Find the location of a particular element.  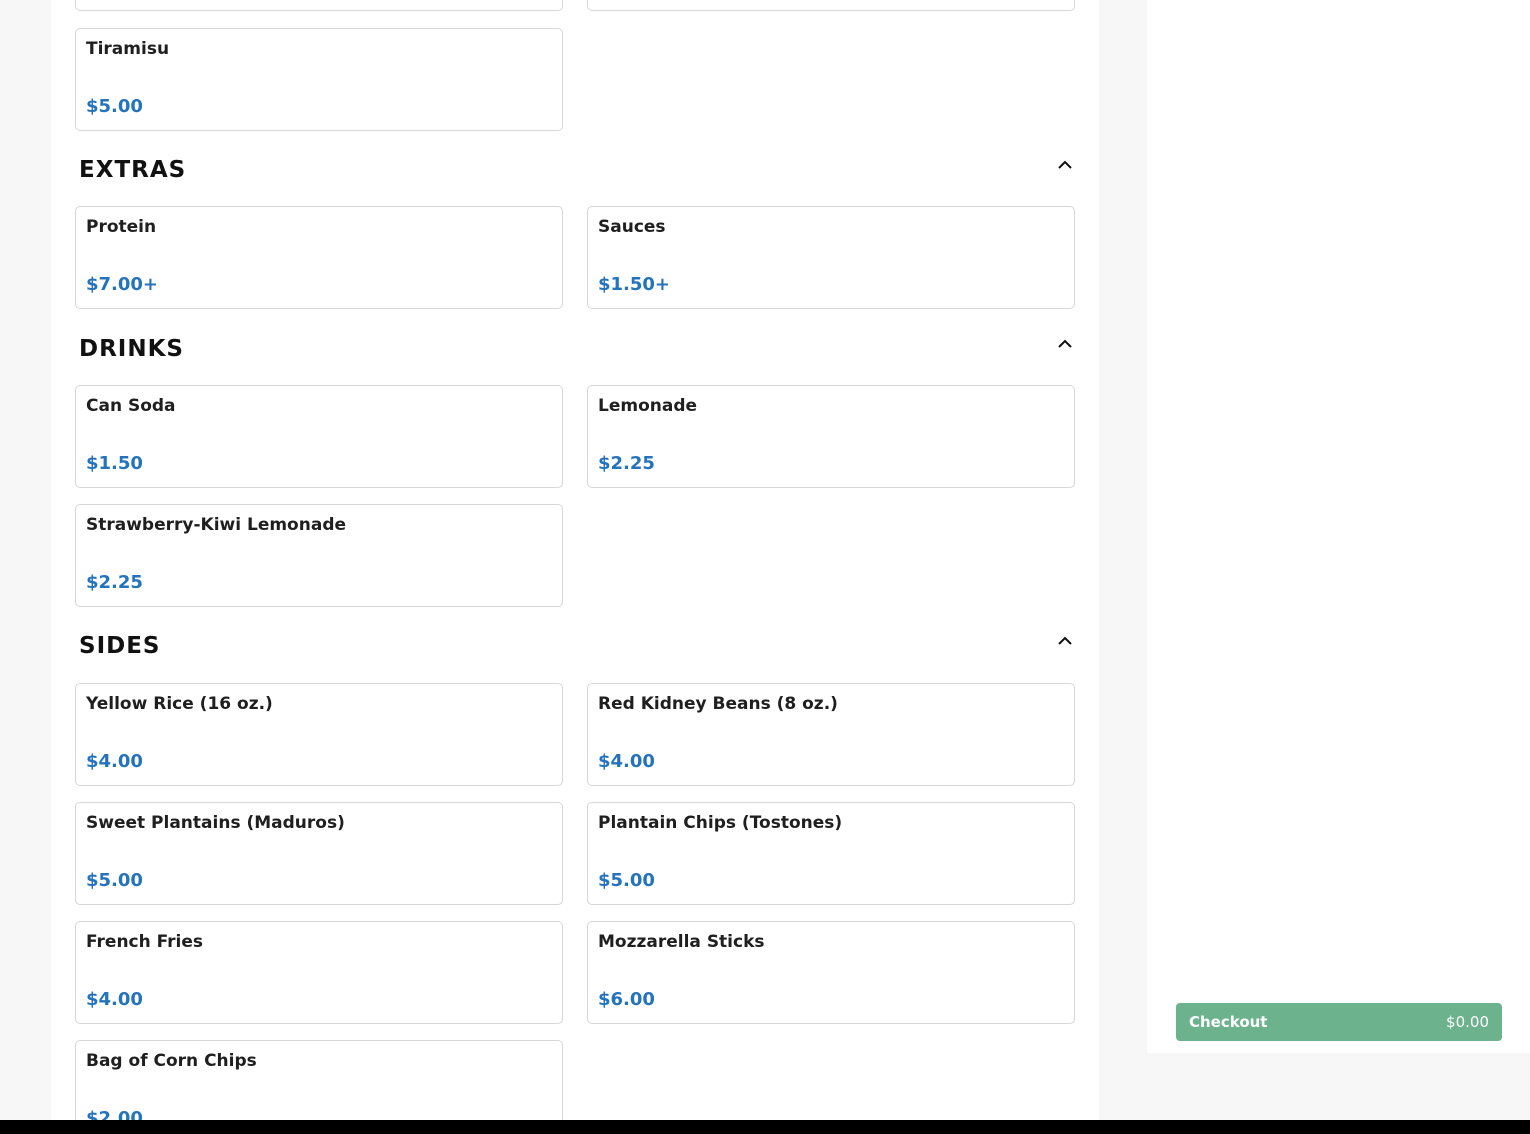

item-name: Bag of Corn Chips is located at coordinates (171, 1061).